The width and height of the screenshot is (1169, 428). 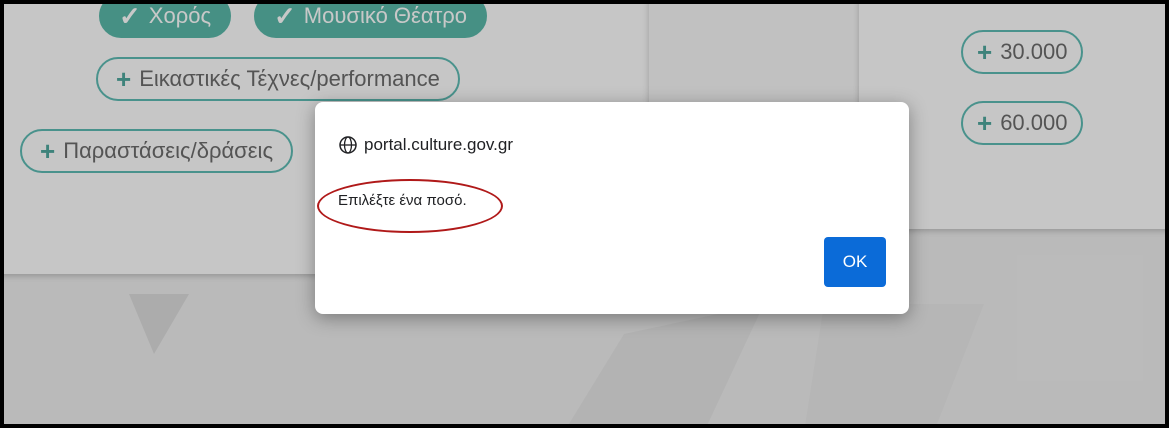 I want to click on globe-icon, so click(x=348, y=145).